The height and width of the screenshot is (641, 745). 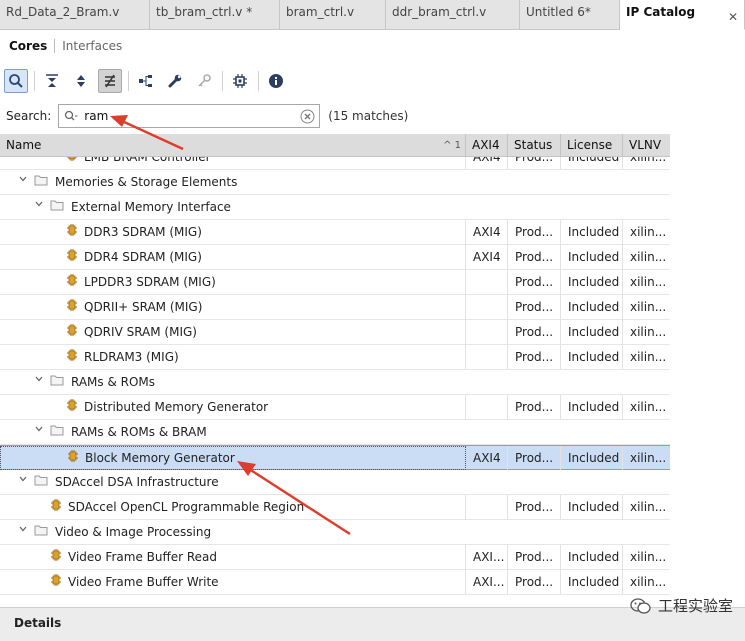 I want to click on name-cell: Video Frame Buffer Read, so click(x=233, y=557).